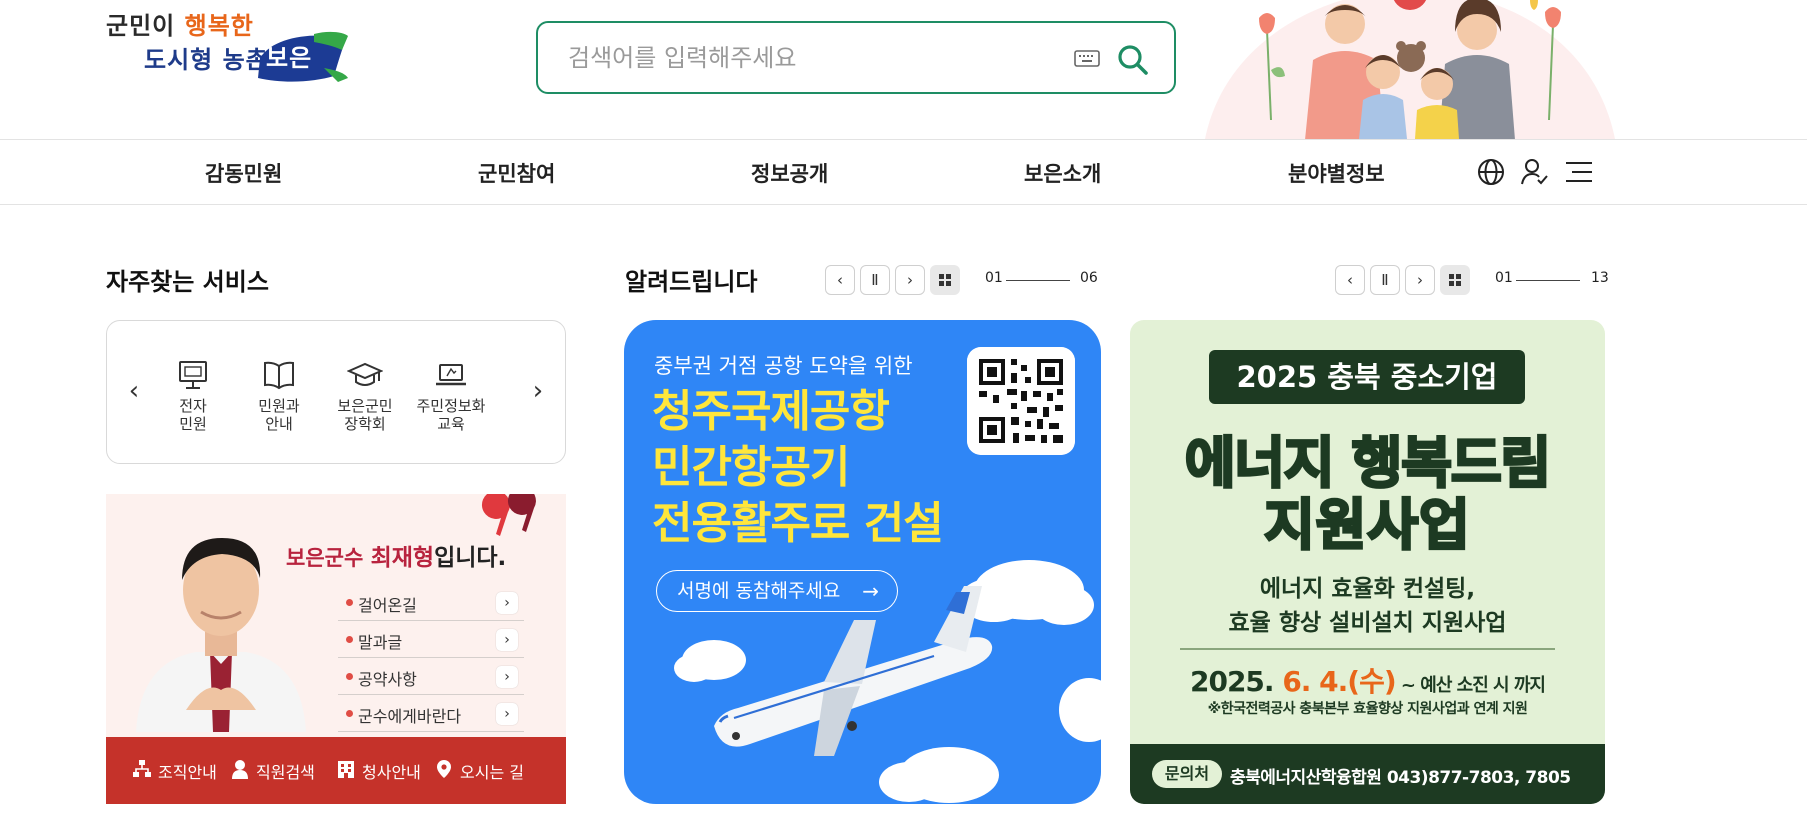 This screenshot has height=816, width=1807. Describe the element at coordinates (1038, 280) in the screenshot. I see `slider1-page-line` at that location.